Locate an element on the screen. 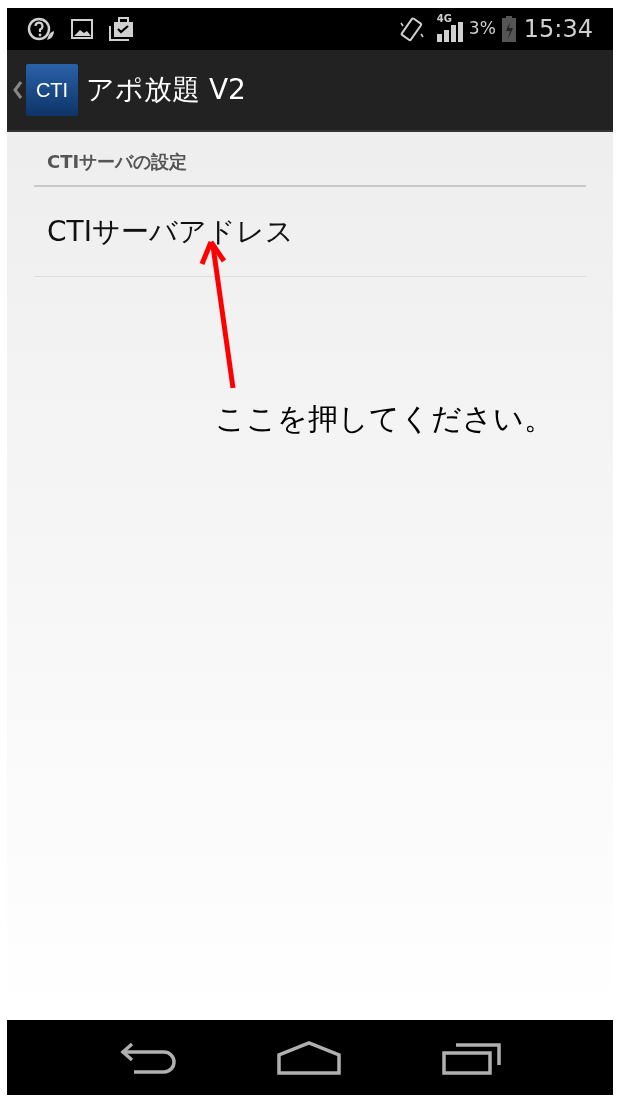 This screenshot has height=1101, width=620. app-title: アポ放題 V2 is located at coordinates (166, 90).